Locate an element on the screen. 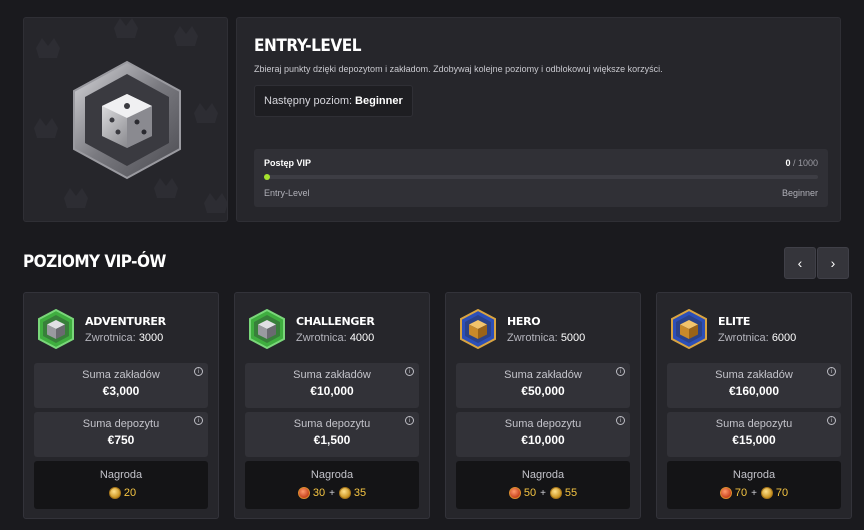 The height and width of the screenshot is (530, 864). level-cashback-value: 3000 is located at coordinates (151, 338).